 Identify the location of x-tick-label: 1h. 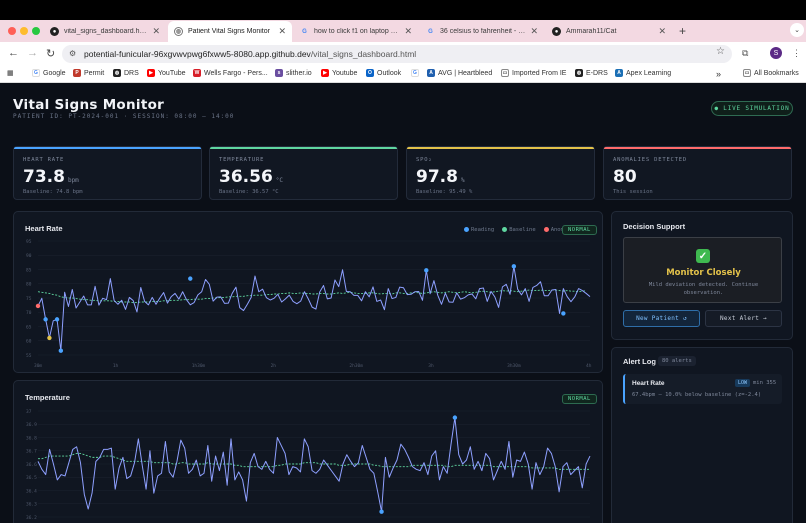
(116, 366).